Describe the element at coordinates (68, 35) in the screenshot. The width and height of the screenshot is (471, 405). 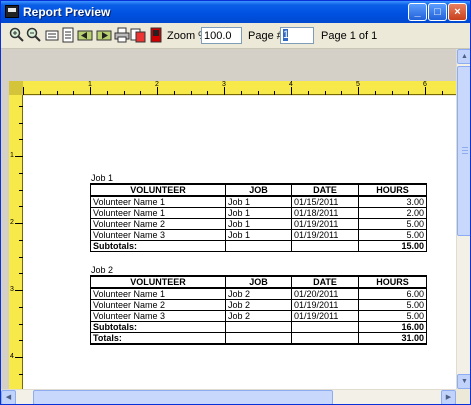
I see `single-page-icon` at that location.